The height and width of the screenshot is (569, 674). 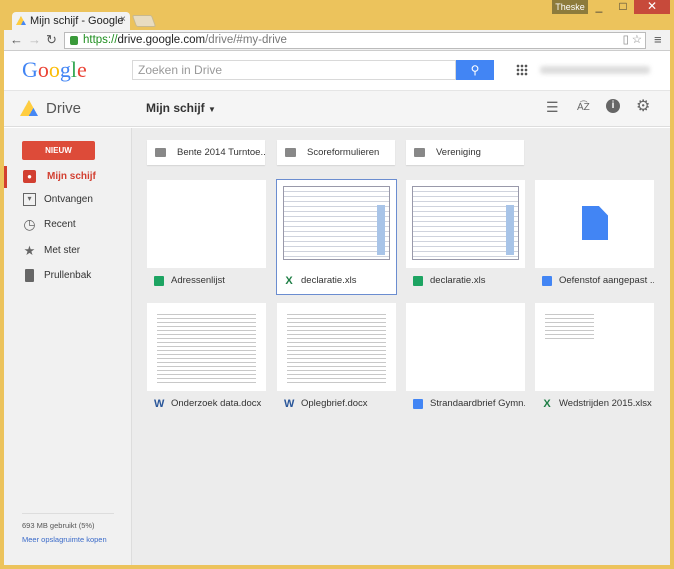 What do you see at coordinates (294, 70) in the screenshot?
I see `search-input: Zoeken in Drive` at bounding box center [294, 70].